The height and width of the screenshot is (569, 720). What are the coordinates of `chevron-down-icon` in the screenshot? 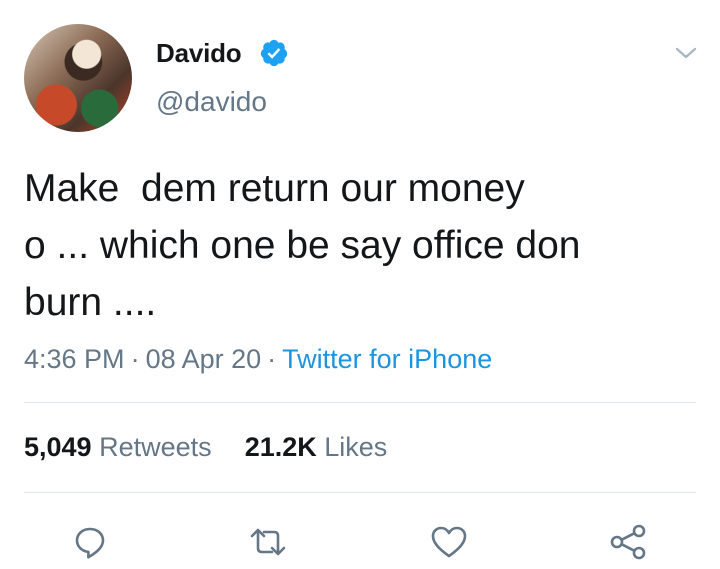 It's located at (686, 53).